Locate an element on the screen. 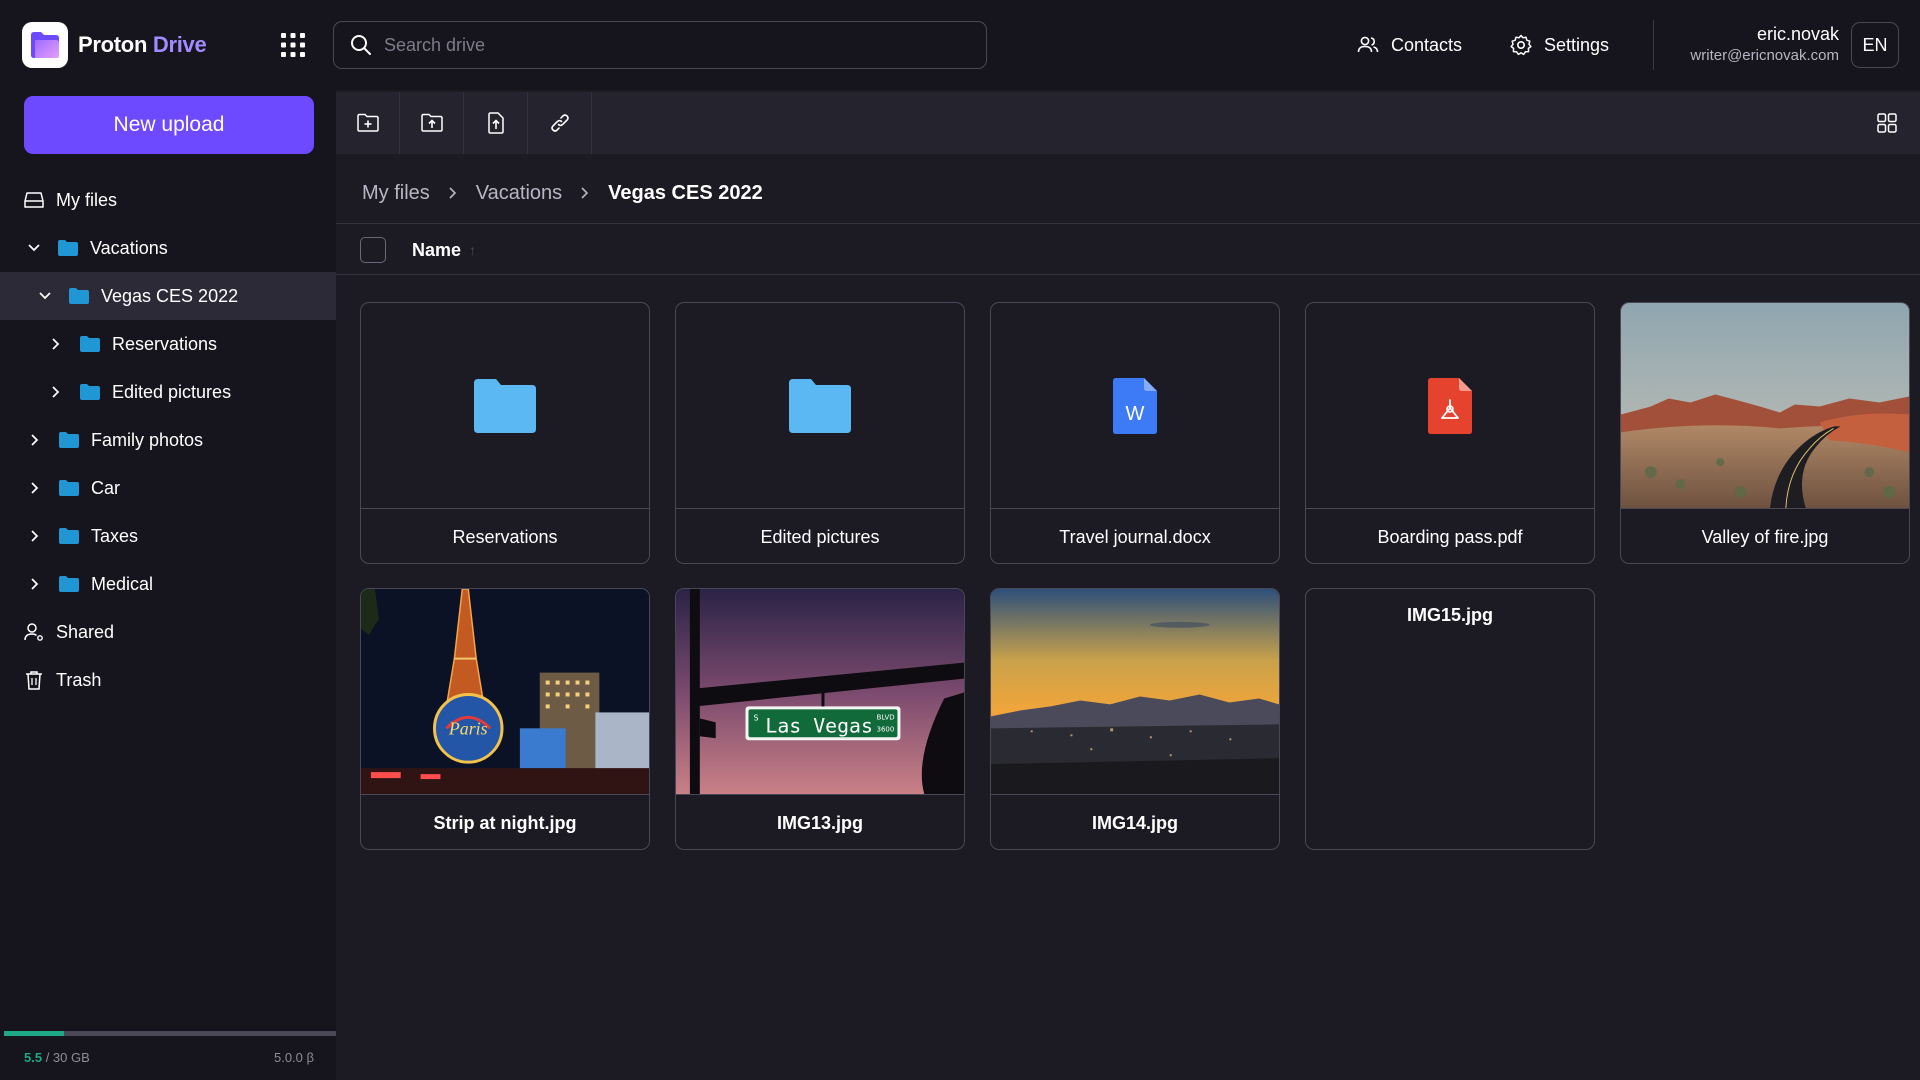 The width and height of the screenshot is (1920, 1080). user-email: writer@ericnovak.com is located at coordinates (1764, 55).